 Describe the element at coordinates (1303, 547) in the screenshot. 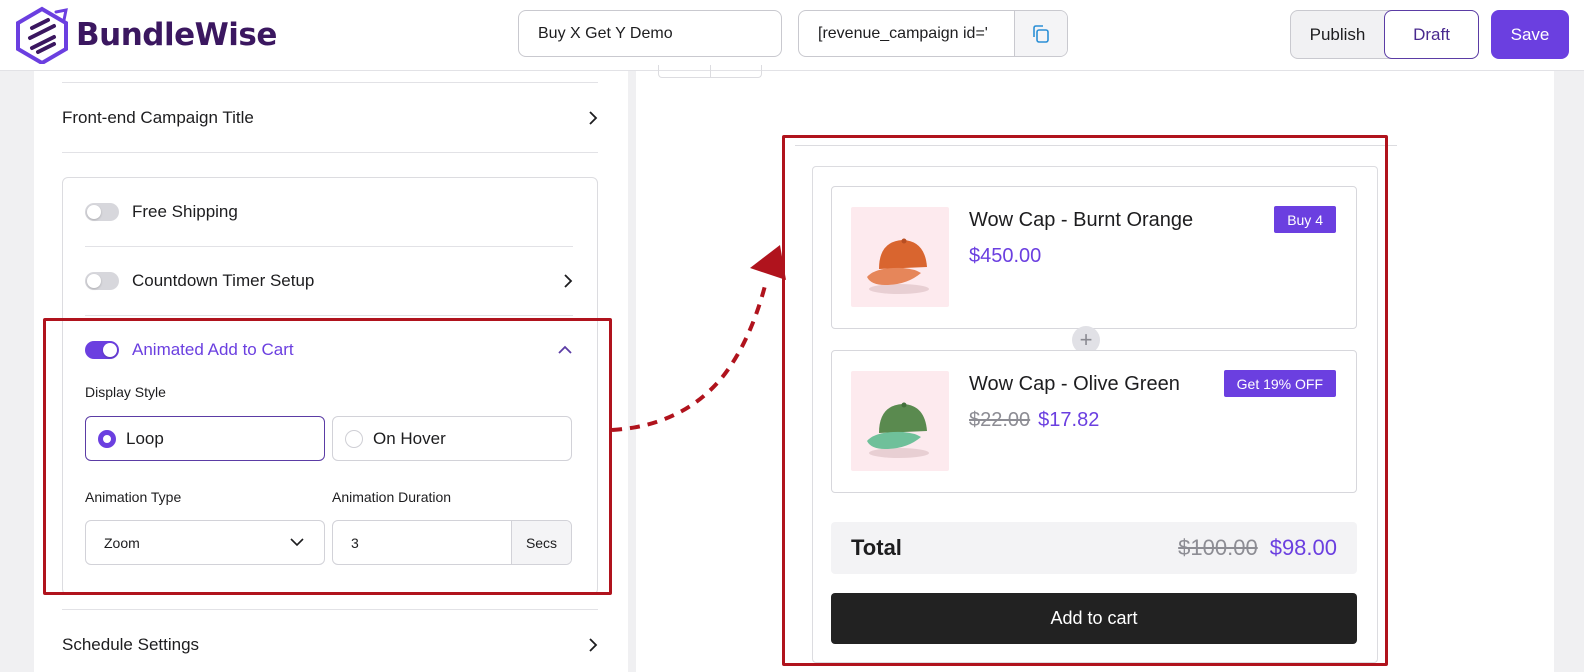

I see `total-new-price: $98.00` at that location.